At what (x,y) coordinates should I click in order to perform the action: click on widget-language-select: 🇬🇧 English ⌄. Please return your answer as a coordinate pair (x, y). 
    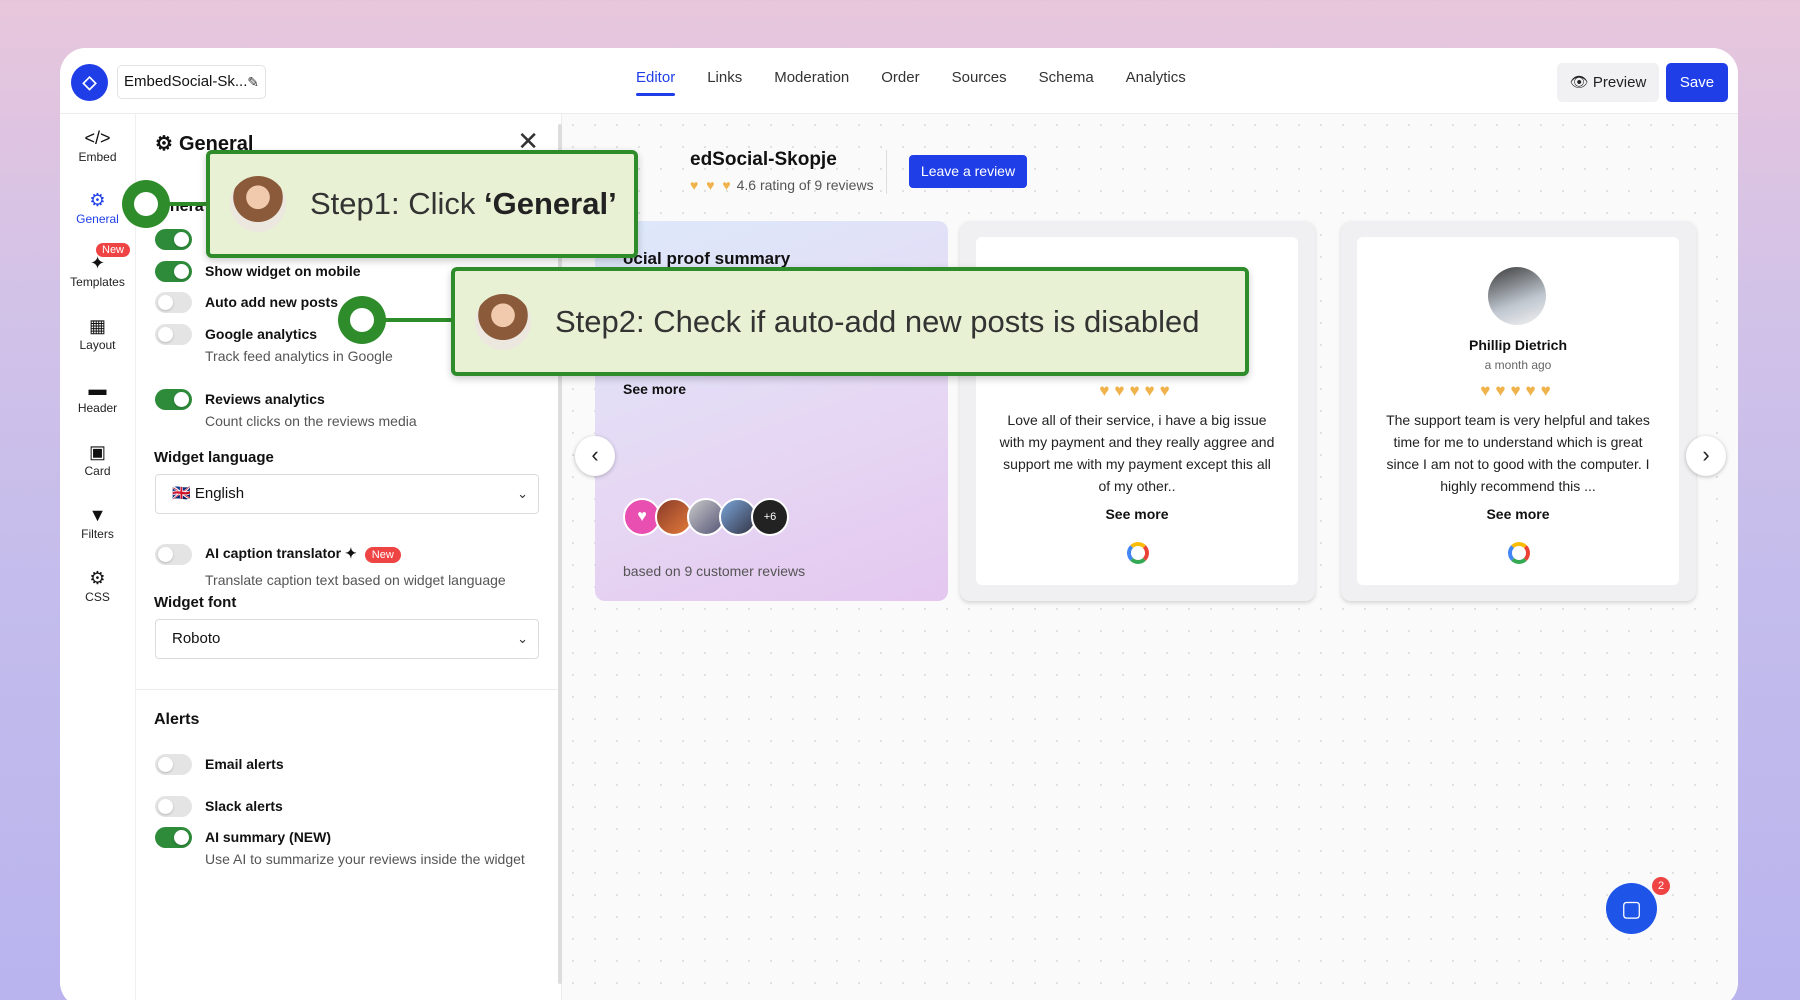
    Looking at the image, I should click on (347, 494).